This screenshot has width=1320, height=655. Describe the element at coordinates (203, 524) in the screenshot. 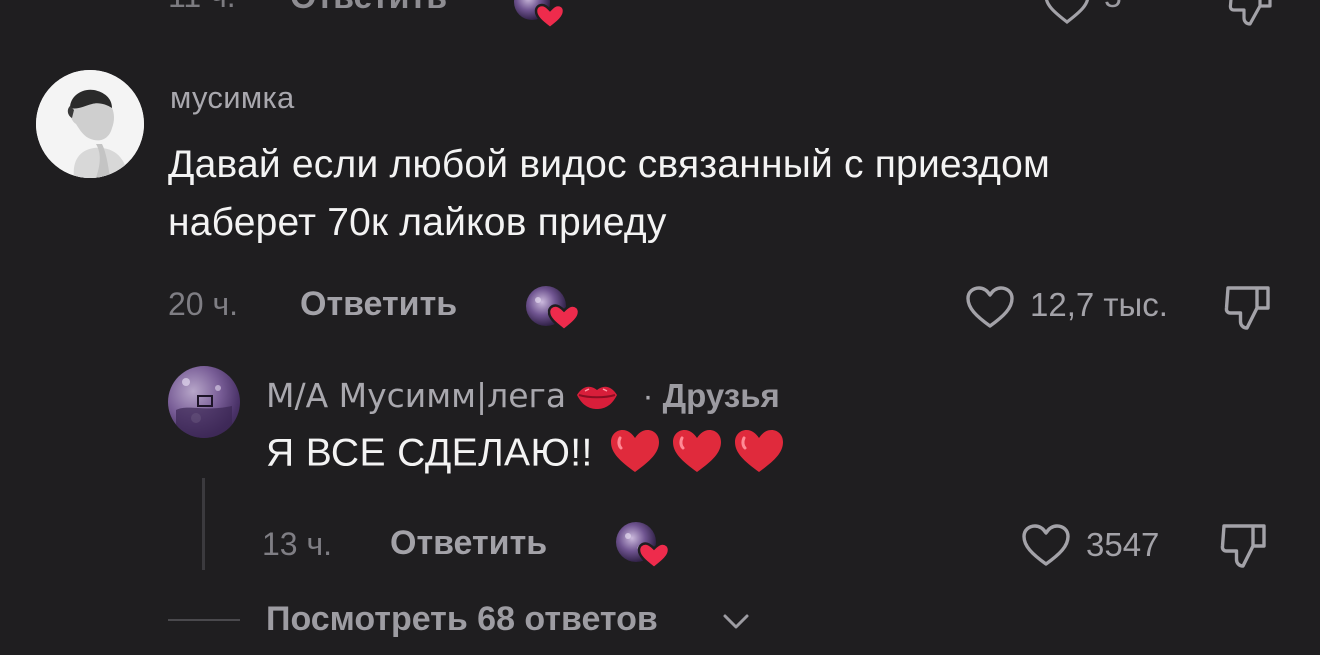

I see `thread-line` at that location.